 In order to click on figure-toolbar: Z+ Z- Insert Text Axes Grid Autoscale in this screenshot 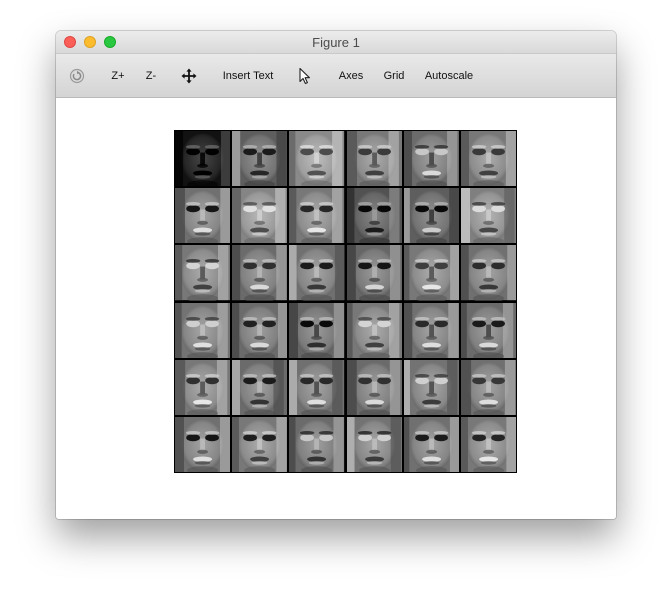, I will do `click(336, 76)`.